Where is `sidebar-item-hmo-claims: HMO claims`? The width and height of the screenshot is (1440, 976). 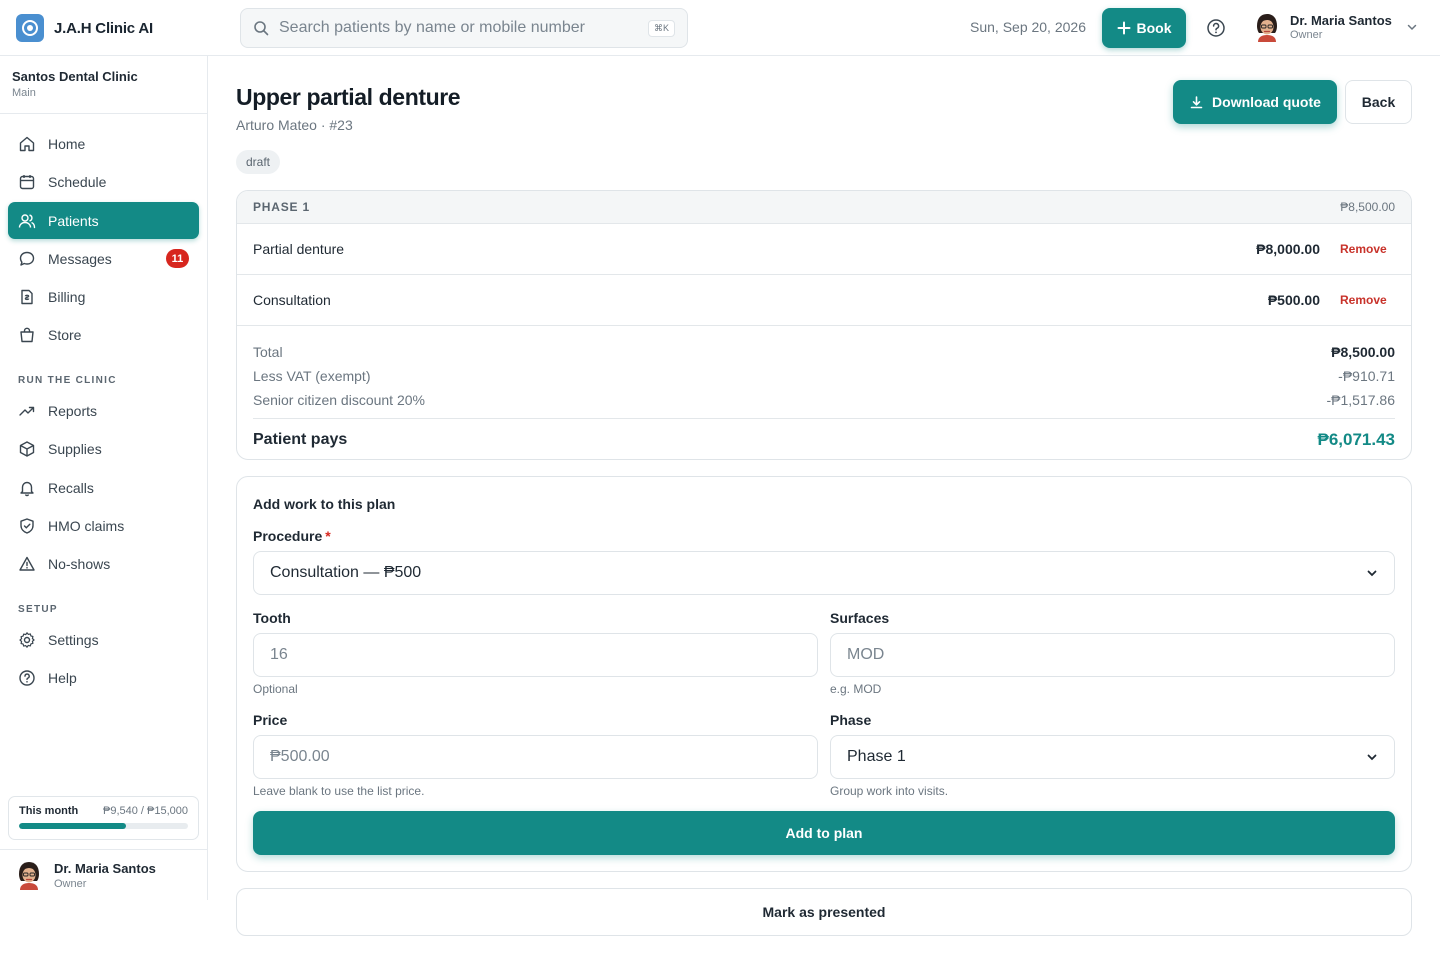
sidebar-item-hmo-claims: HMO claims is located at coordinates (103, 525).